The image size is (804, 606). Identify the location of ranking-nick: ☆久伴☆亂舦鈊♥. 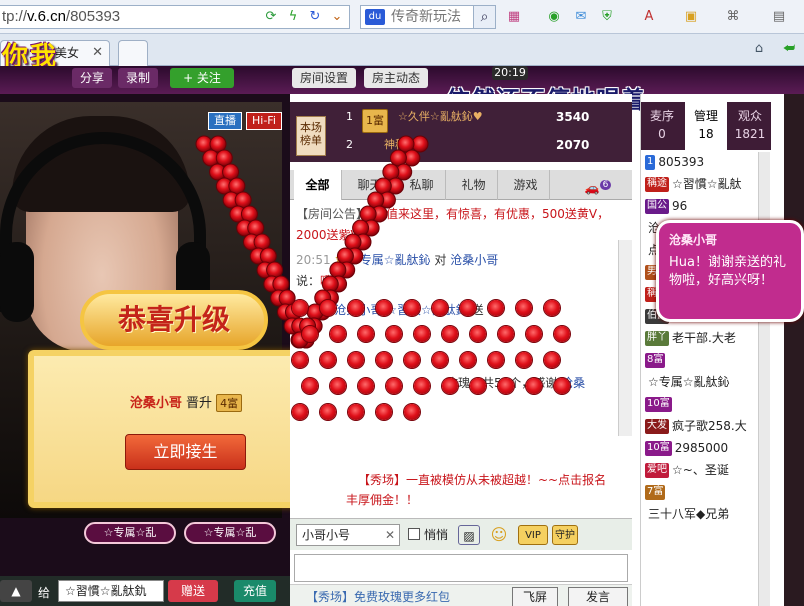
(440, 116).